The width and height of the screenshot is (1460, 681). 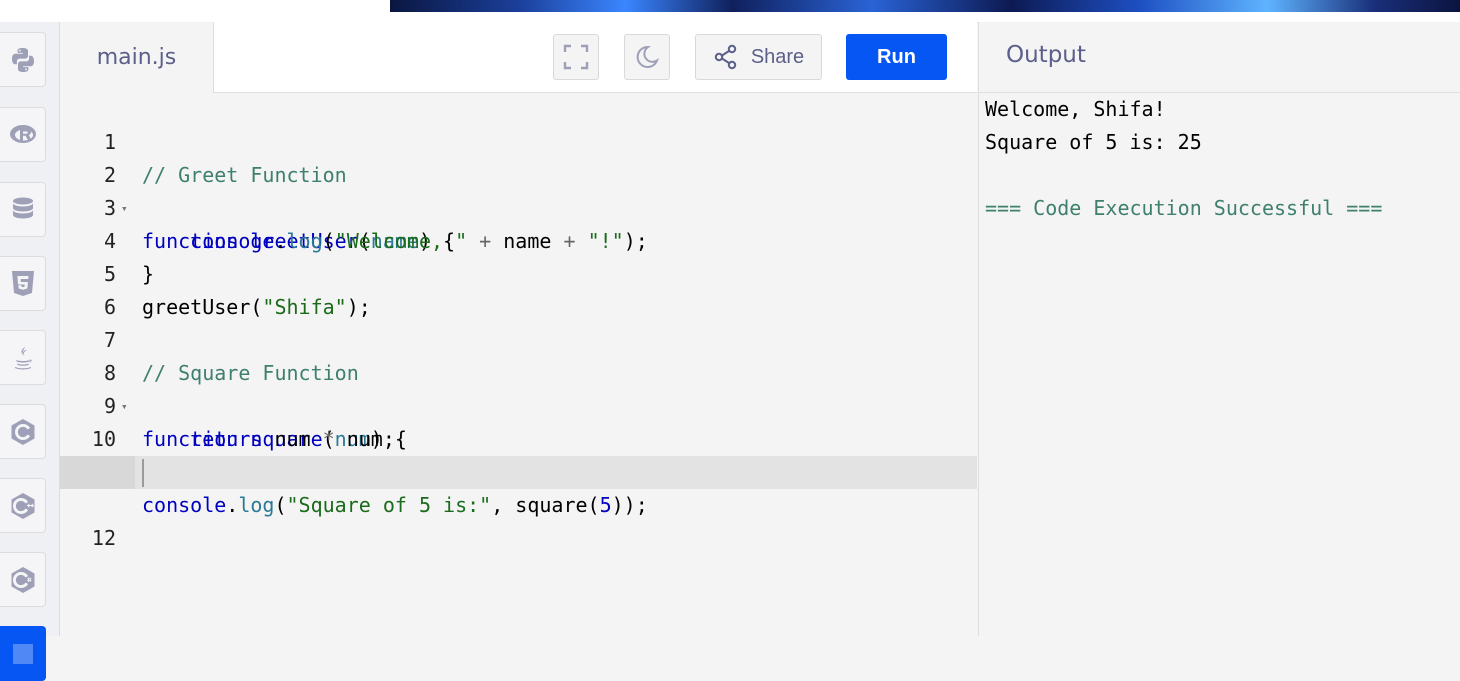 I want to click on punct: ., so click(x=232, y=505).